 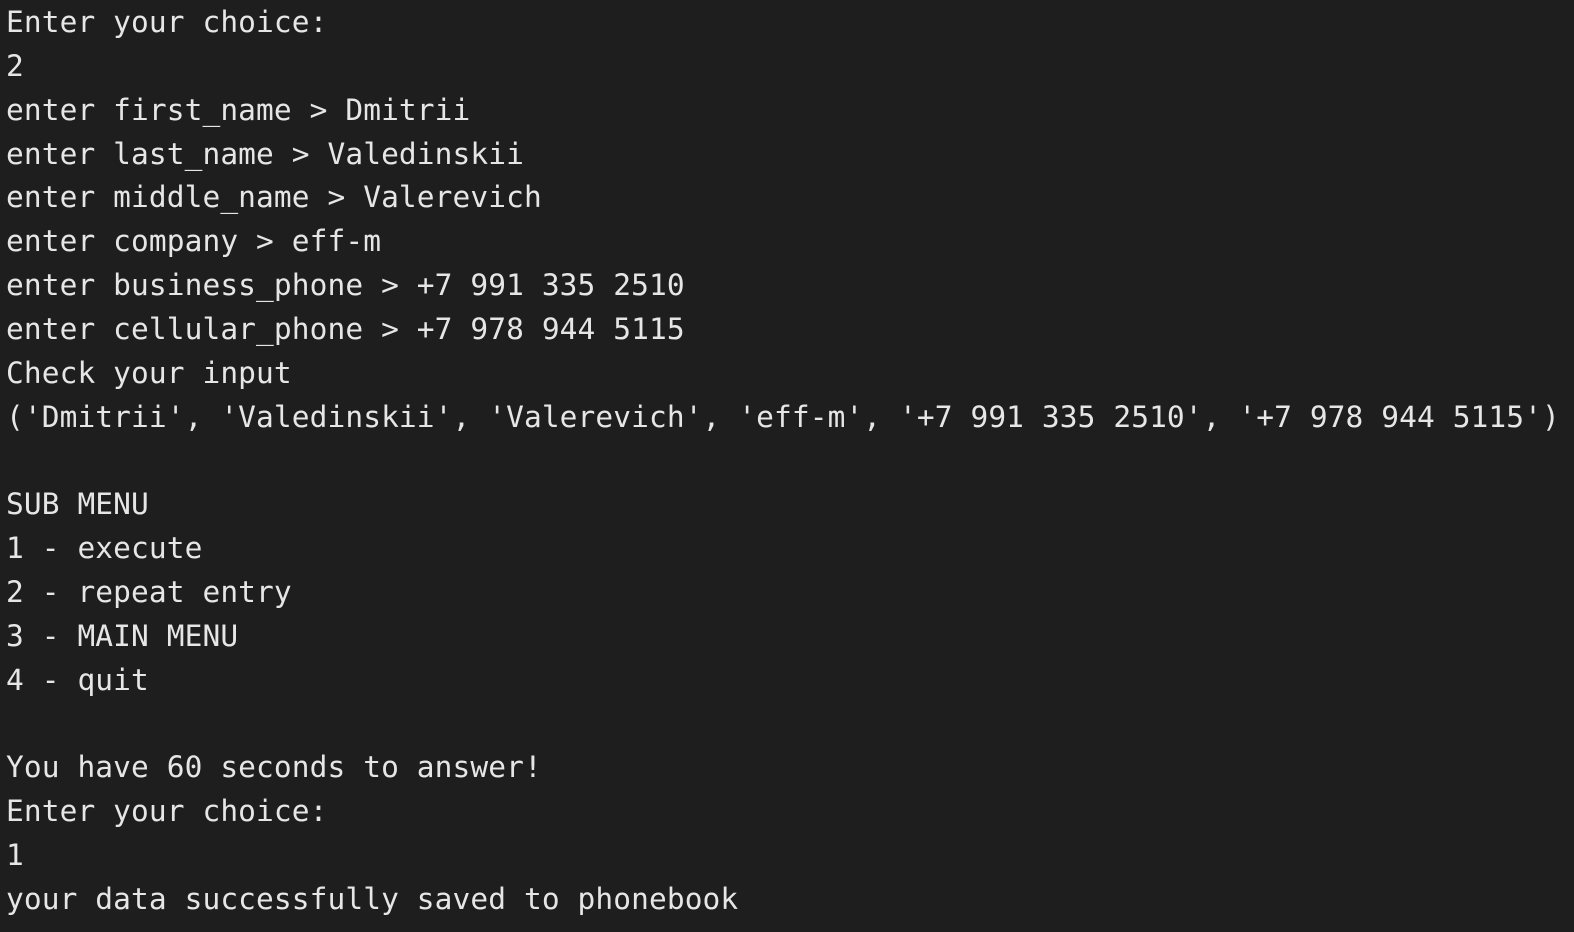 What do you see at coordinates (345, 285) in the screenshot?
I see `terminal-line: enter business_phone > +7 991 335 2510` at bounding box center [345, 285].